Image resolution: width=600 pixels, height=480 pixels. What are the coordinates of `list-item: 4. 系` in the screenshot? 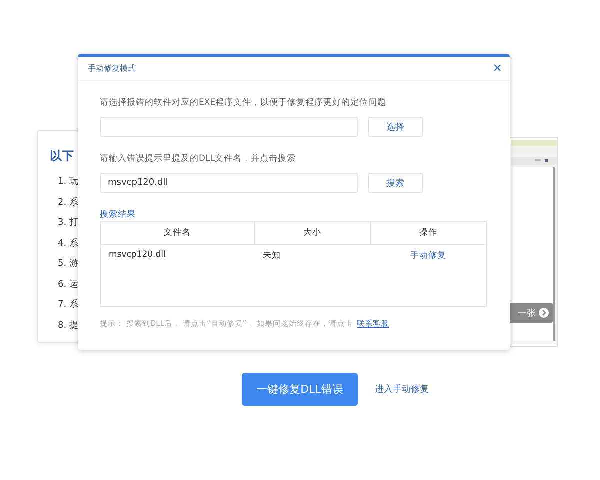 It's located at (68, 244).